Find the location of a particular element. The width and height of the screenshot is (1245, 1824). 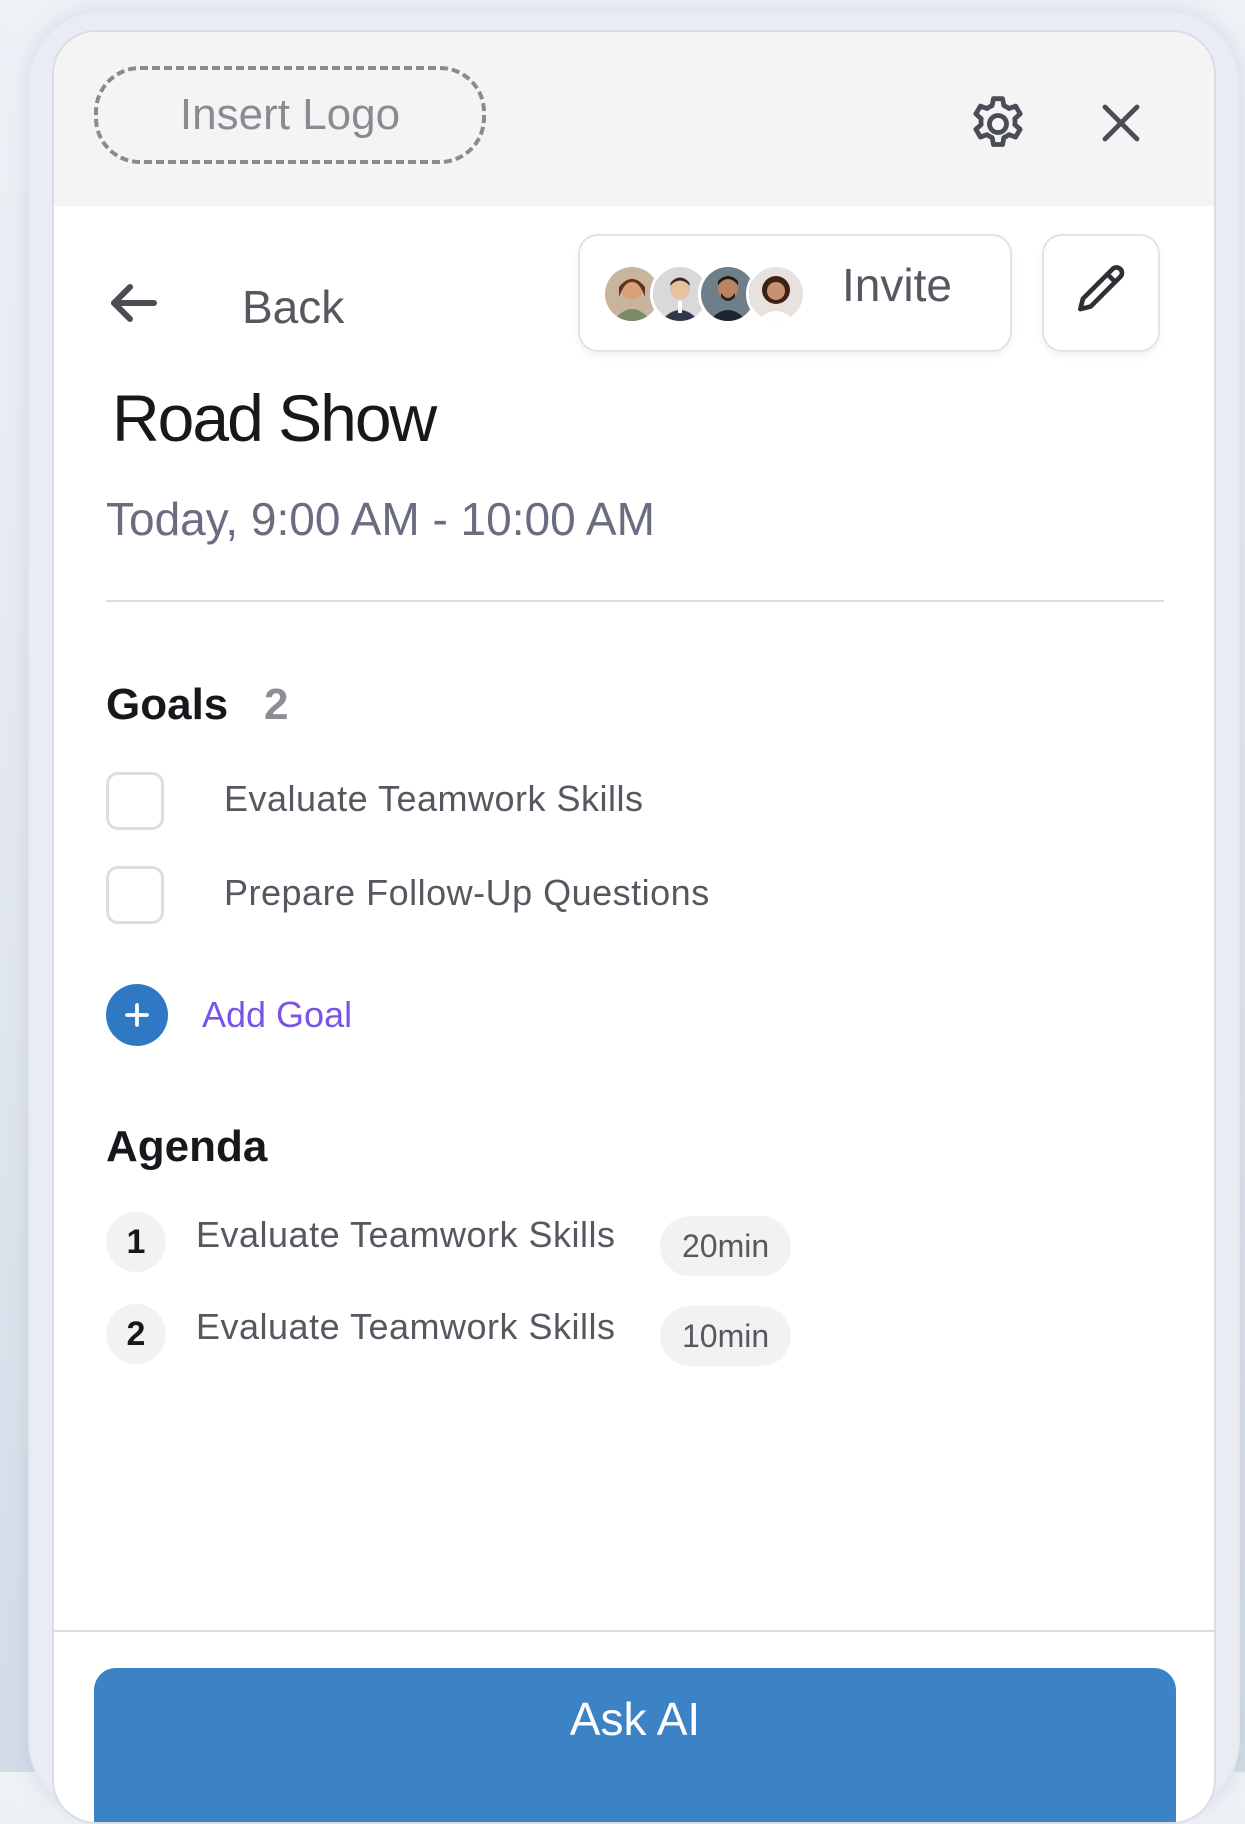

duration-badge: 20min is located at coordinates (726, 1246).